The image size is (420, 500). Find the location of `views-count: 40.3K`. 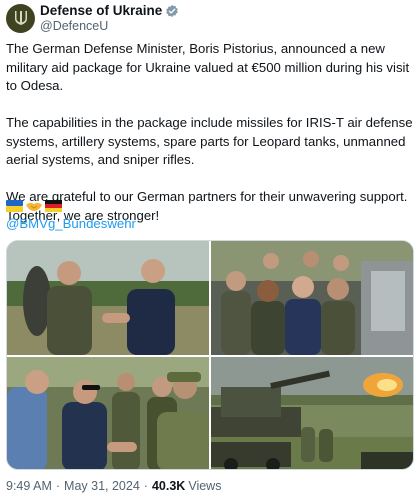

views-count: 40.3K is located at coordinates (168, 486).